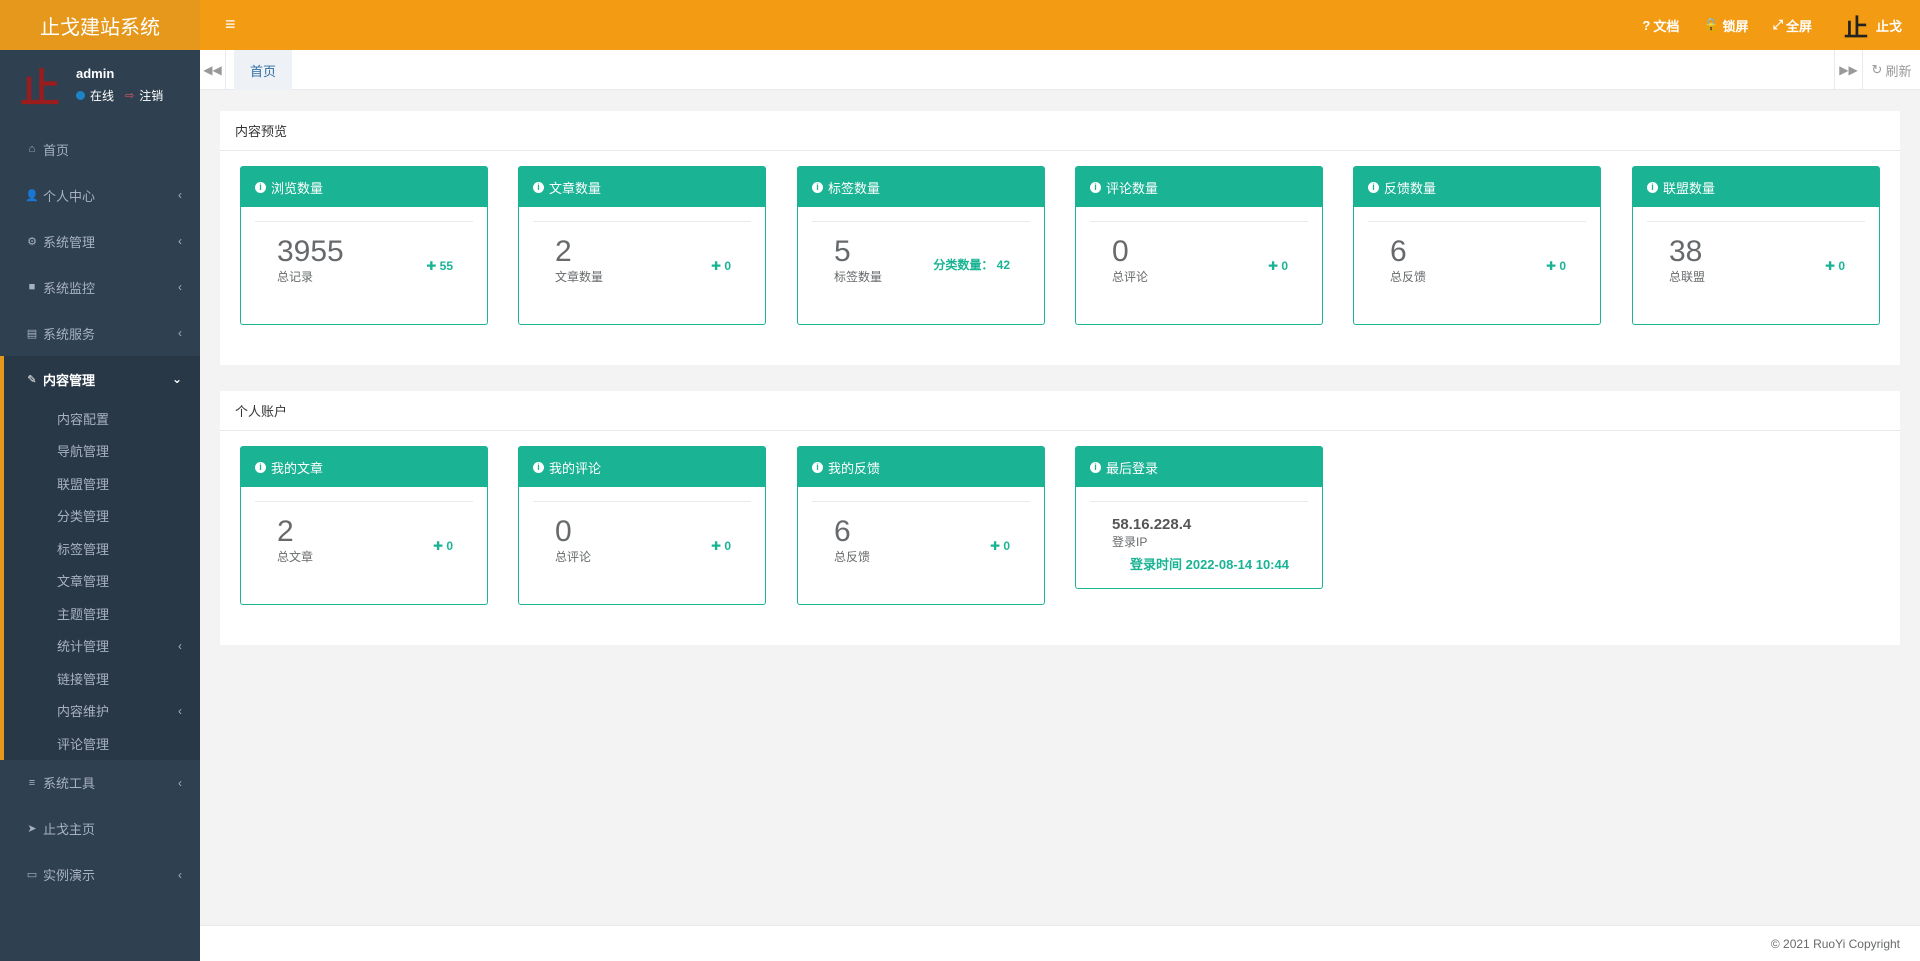 This screenshot has height=961, width=1920. I want to click on sidebar-item-label: 系统服务, so click(69, 334).